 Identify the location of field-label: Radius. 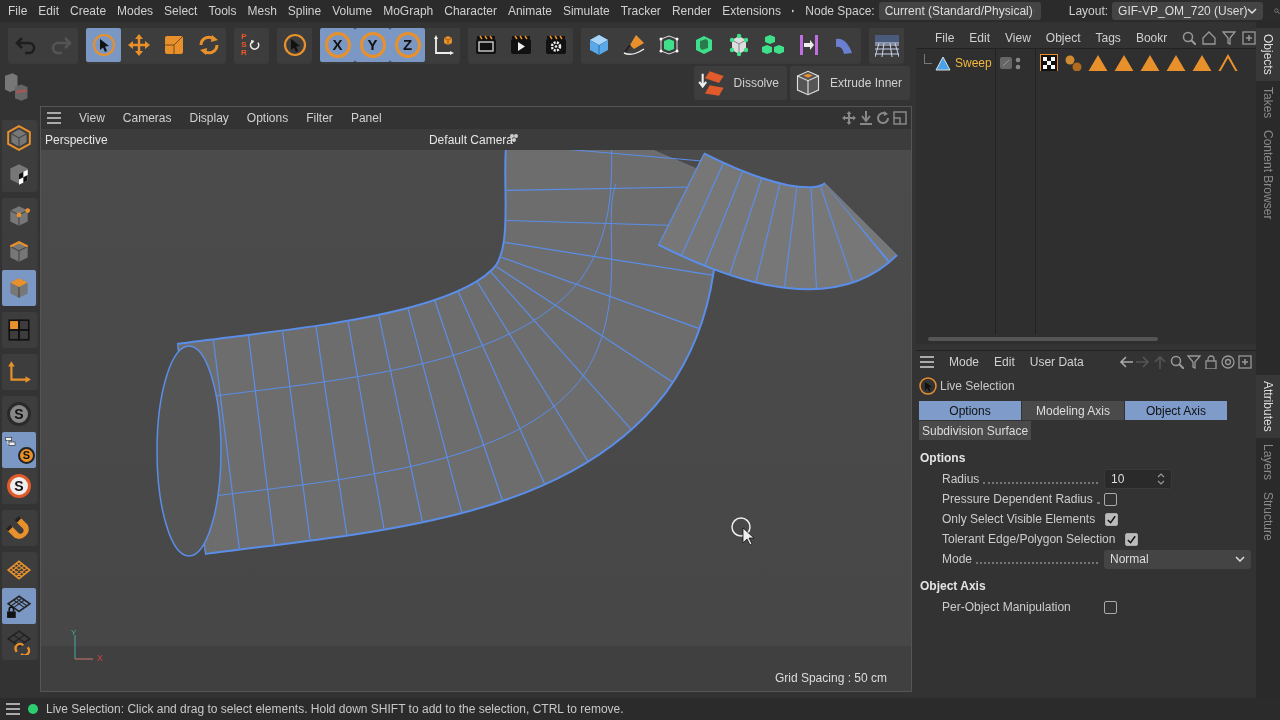
(961, 479).